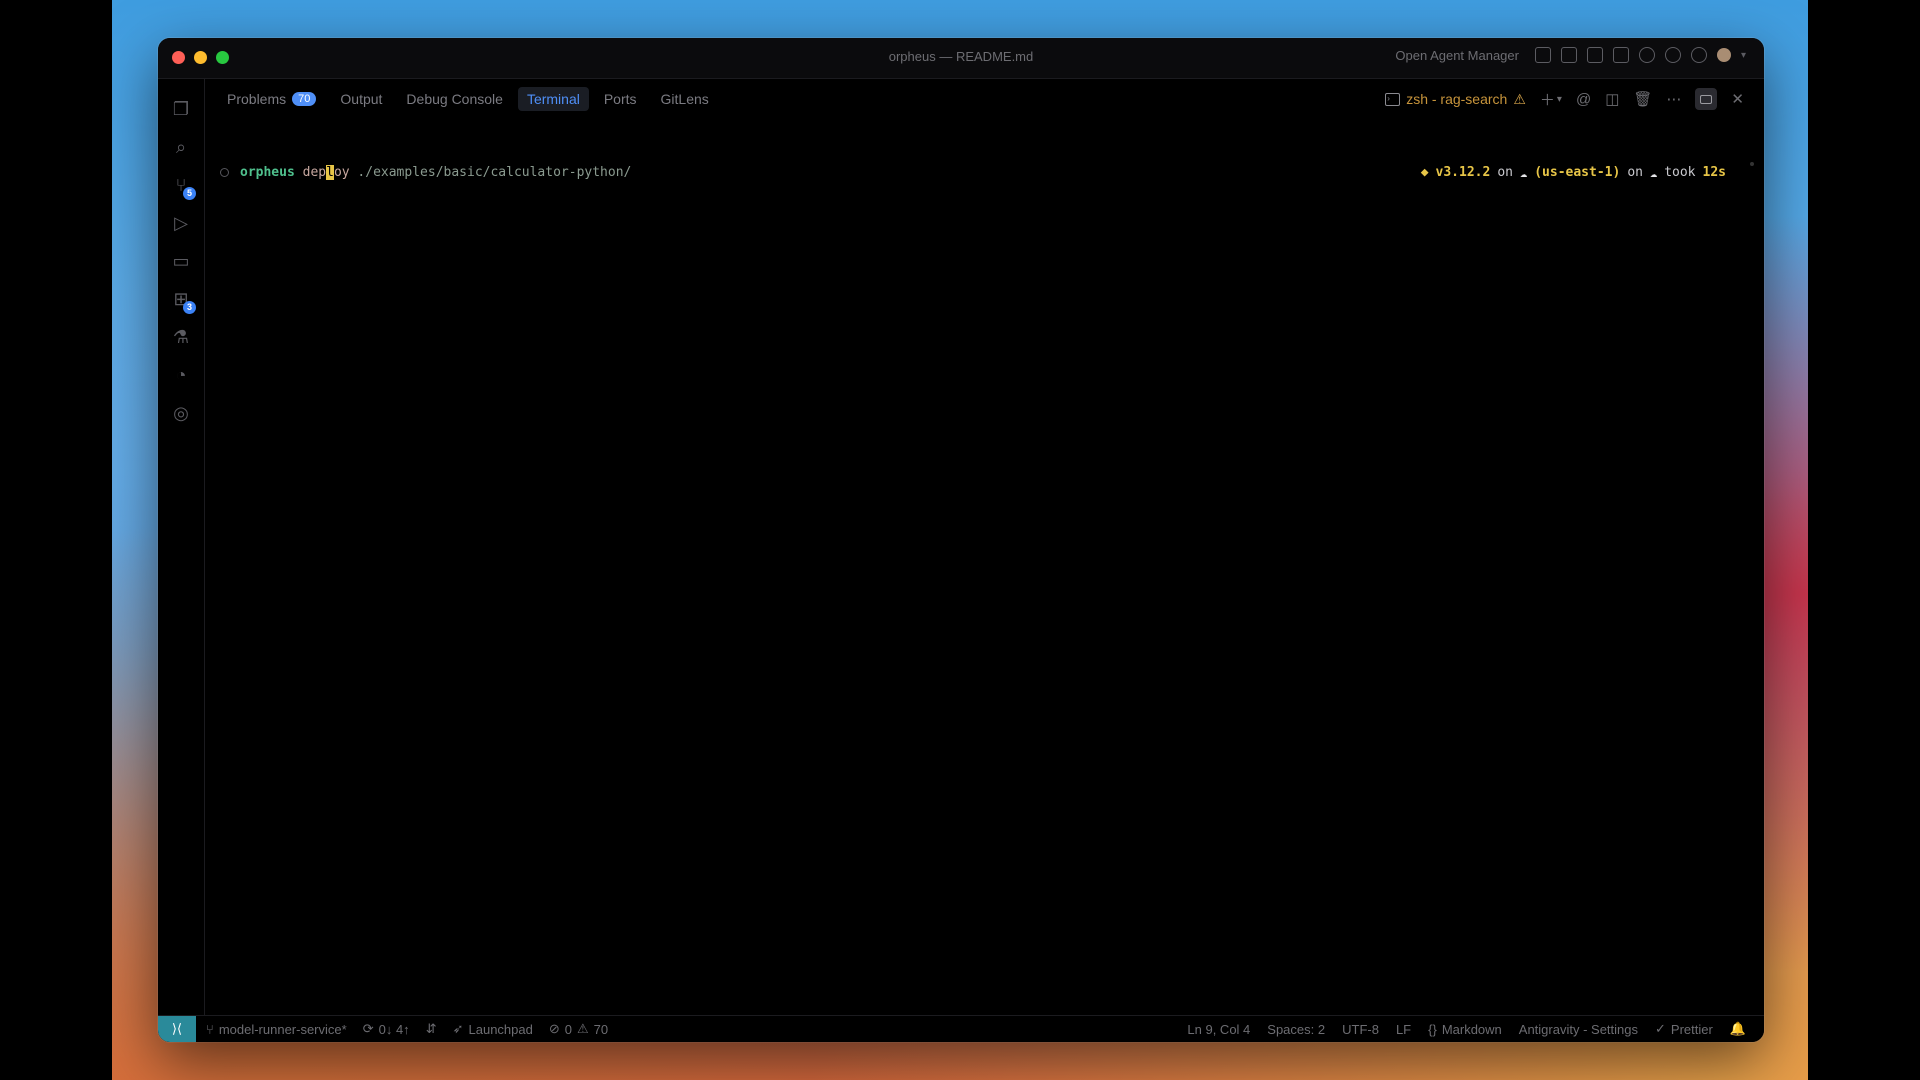  I want to click on command-path: ./examples/basic/calculator-python/, so click(494, 172).